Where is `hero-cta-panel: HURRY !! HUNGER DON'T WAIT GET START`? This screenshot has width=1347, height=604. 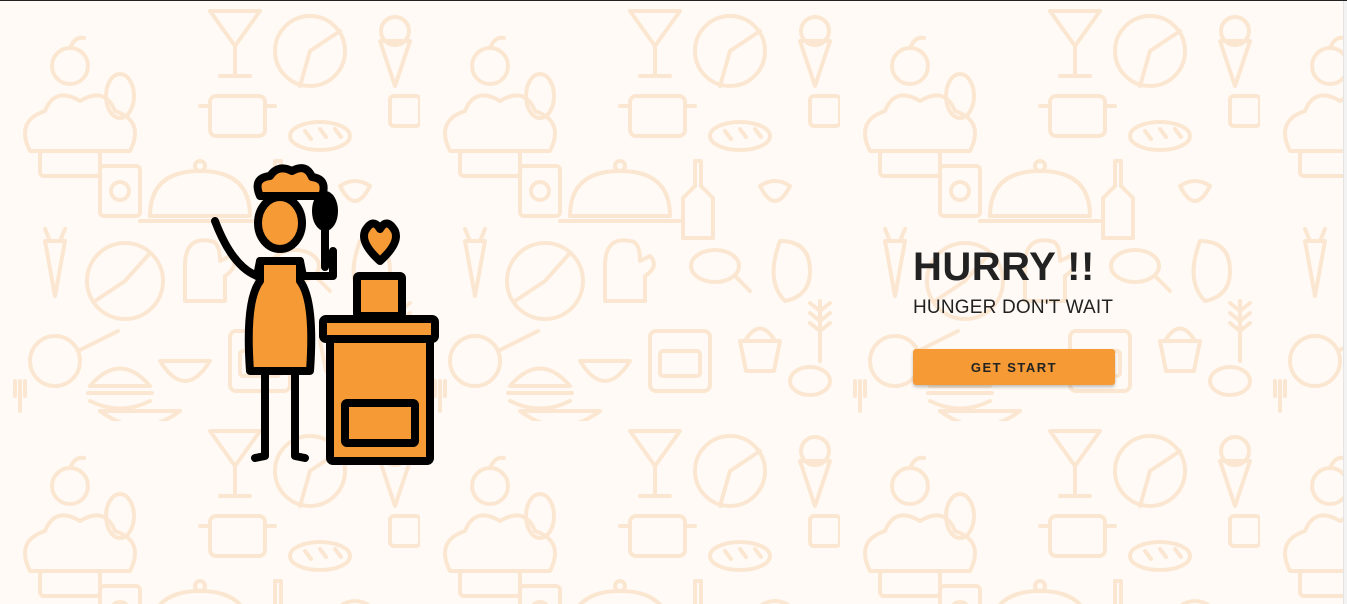
hero-cta-panel: HURRY !! HUNGER DON'T WAIT GET START is located at coordinates (1043, 313).